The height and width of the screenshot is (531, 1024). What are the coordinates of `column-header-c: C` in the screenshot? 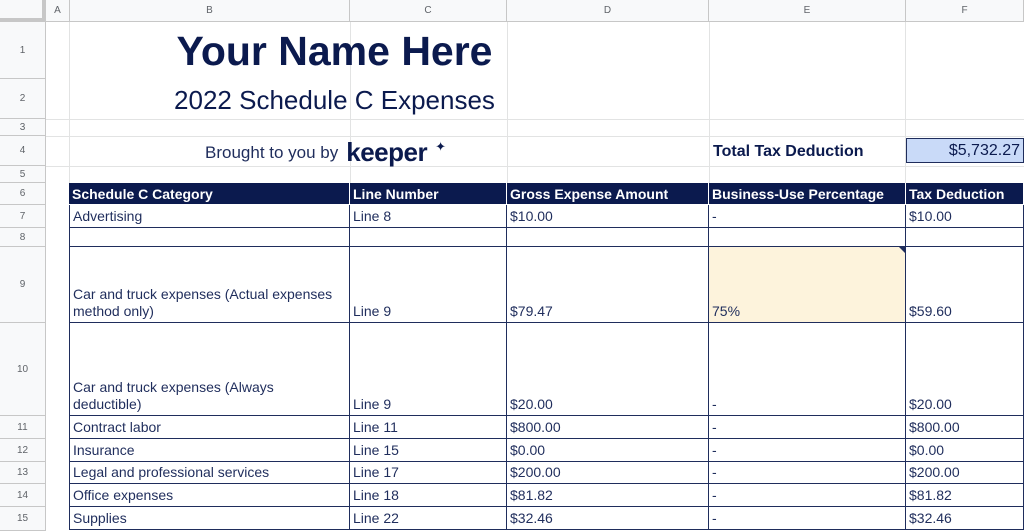 It's located at (428, 11).